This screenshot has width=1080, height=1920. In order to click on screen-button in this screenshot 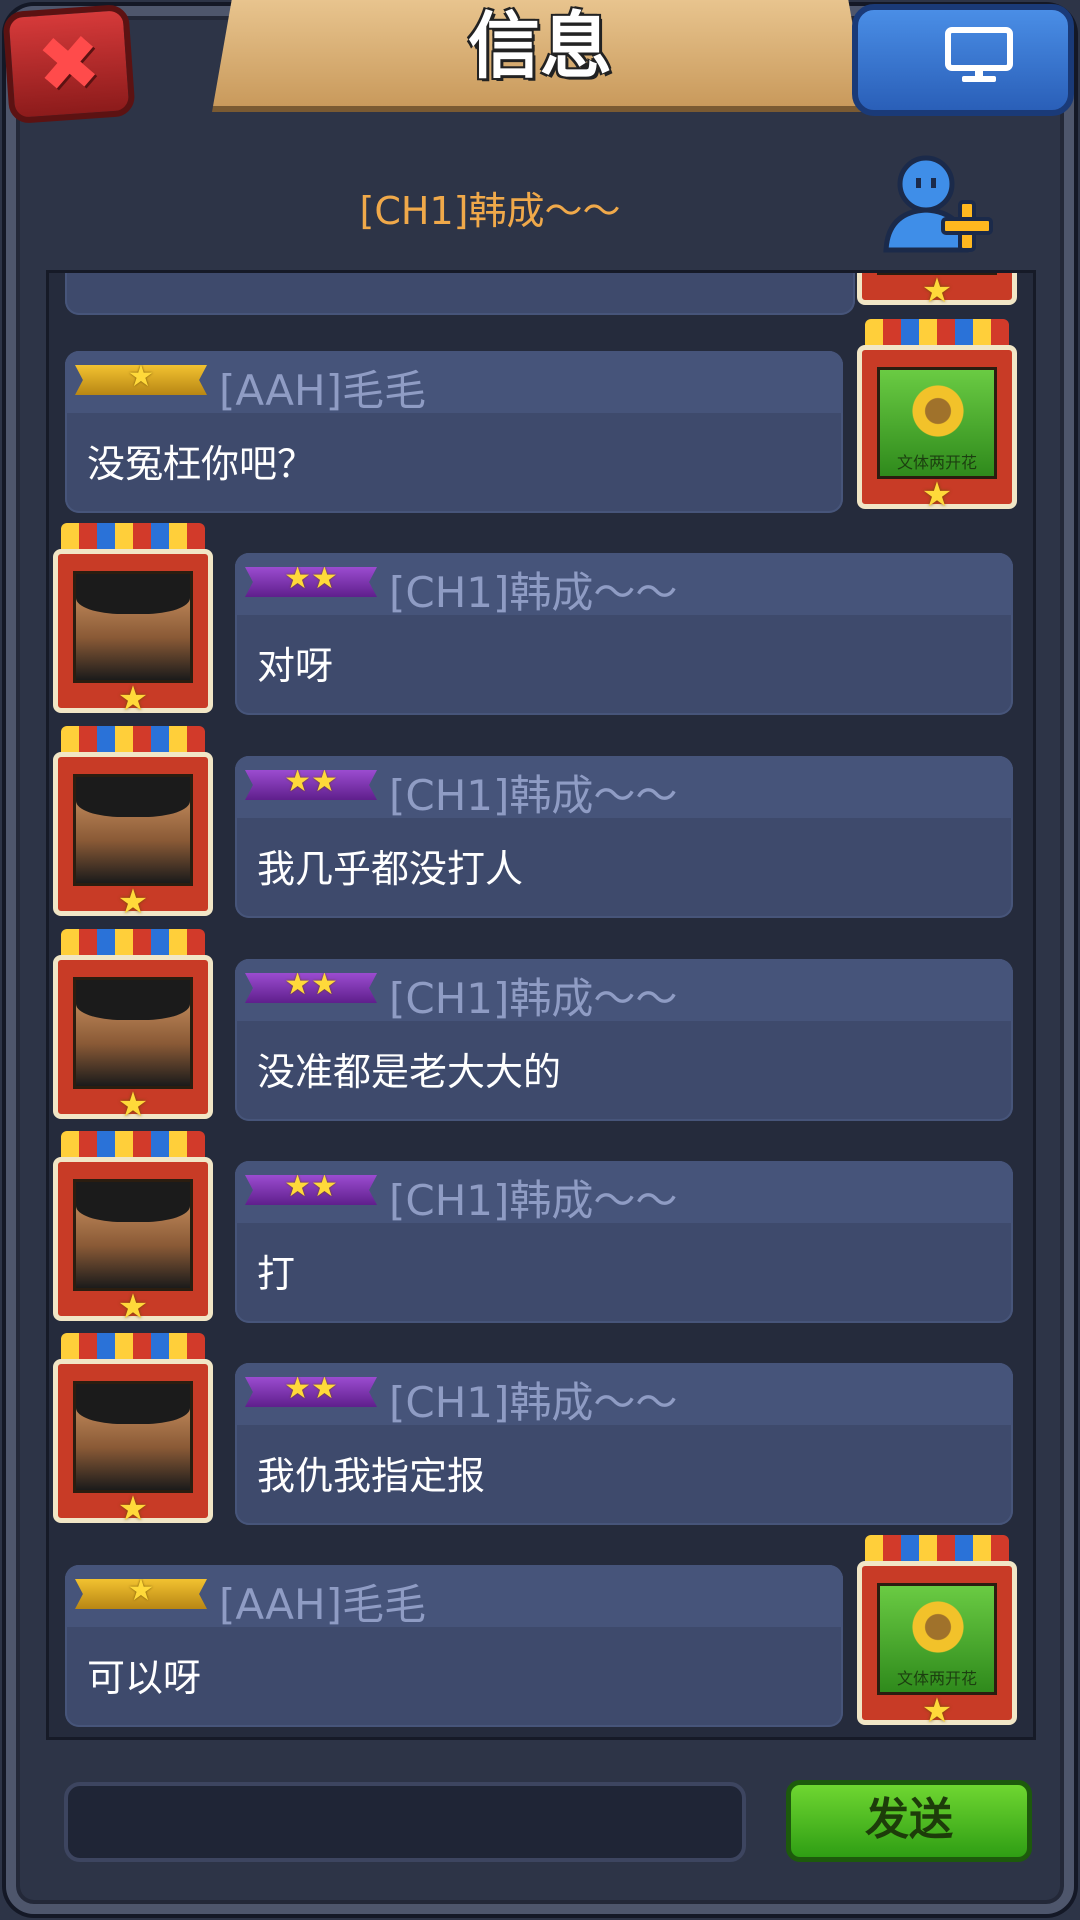, I will do `click(963, 60)`.